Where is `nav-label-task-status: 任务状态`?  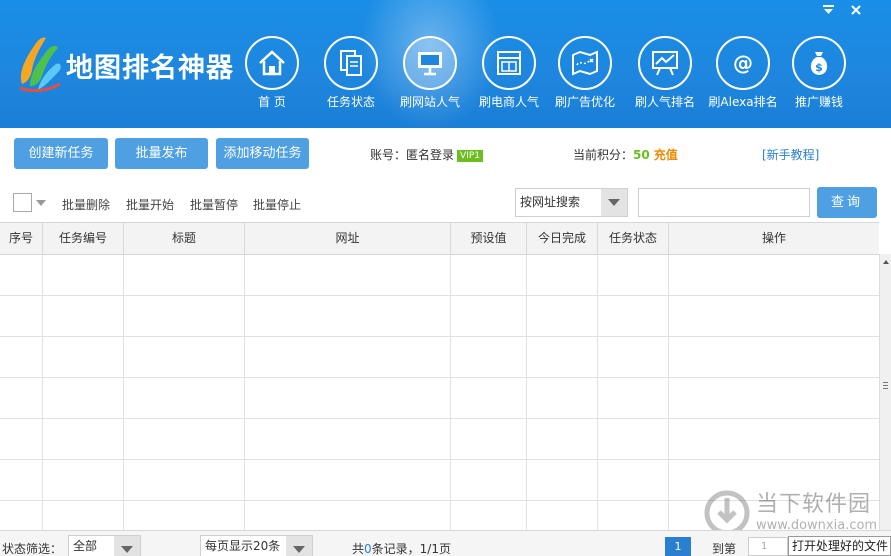
nav-label-task-status: 任务状态 is located at coordinates (350, 102).